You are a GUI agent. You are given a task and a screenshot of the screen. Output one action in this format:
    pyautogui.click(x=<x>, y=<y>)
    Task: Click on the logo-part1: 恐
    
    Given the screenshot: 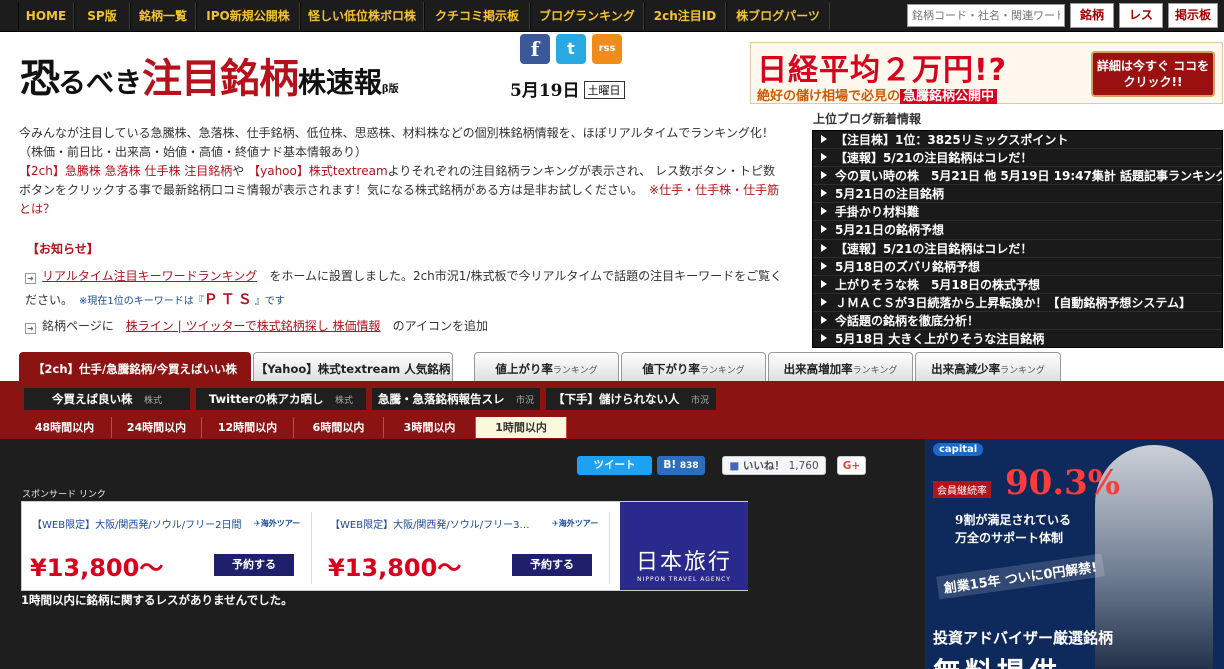 What is the action you would take?
    pyautogui.click(x=40, y=78)
    